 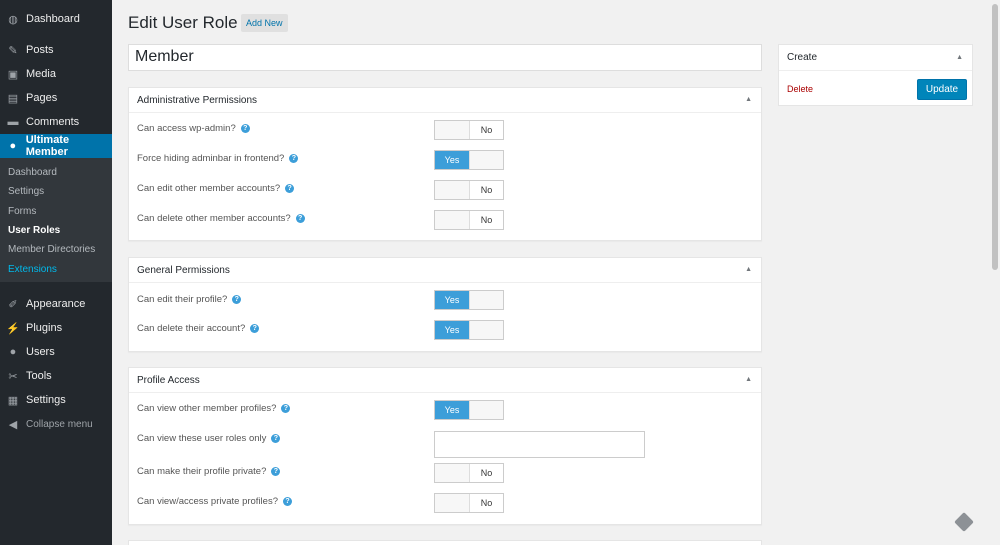 What do you see at coordinates (800, 89) in the screenshot?
I see `delete-link: Delete` at bounding box center [800, 89].